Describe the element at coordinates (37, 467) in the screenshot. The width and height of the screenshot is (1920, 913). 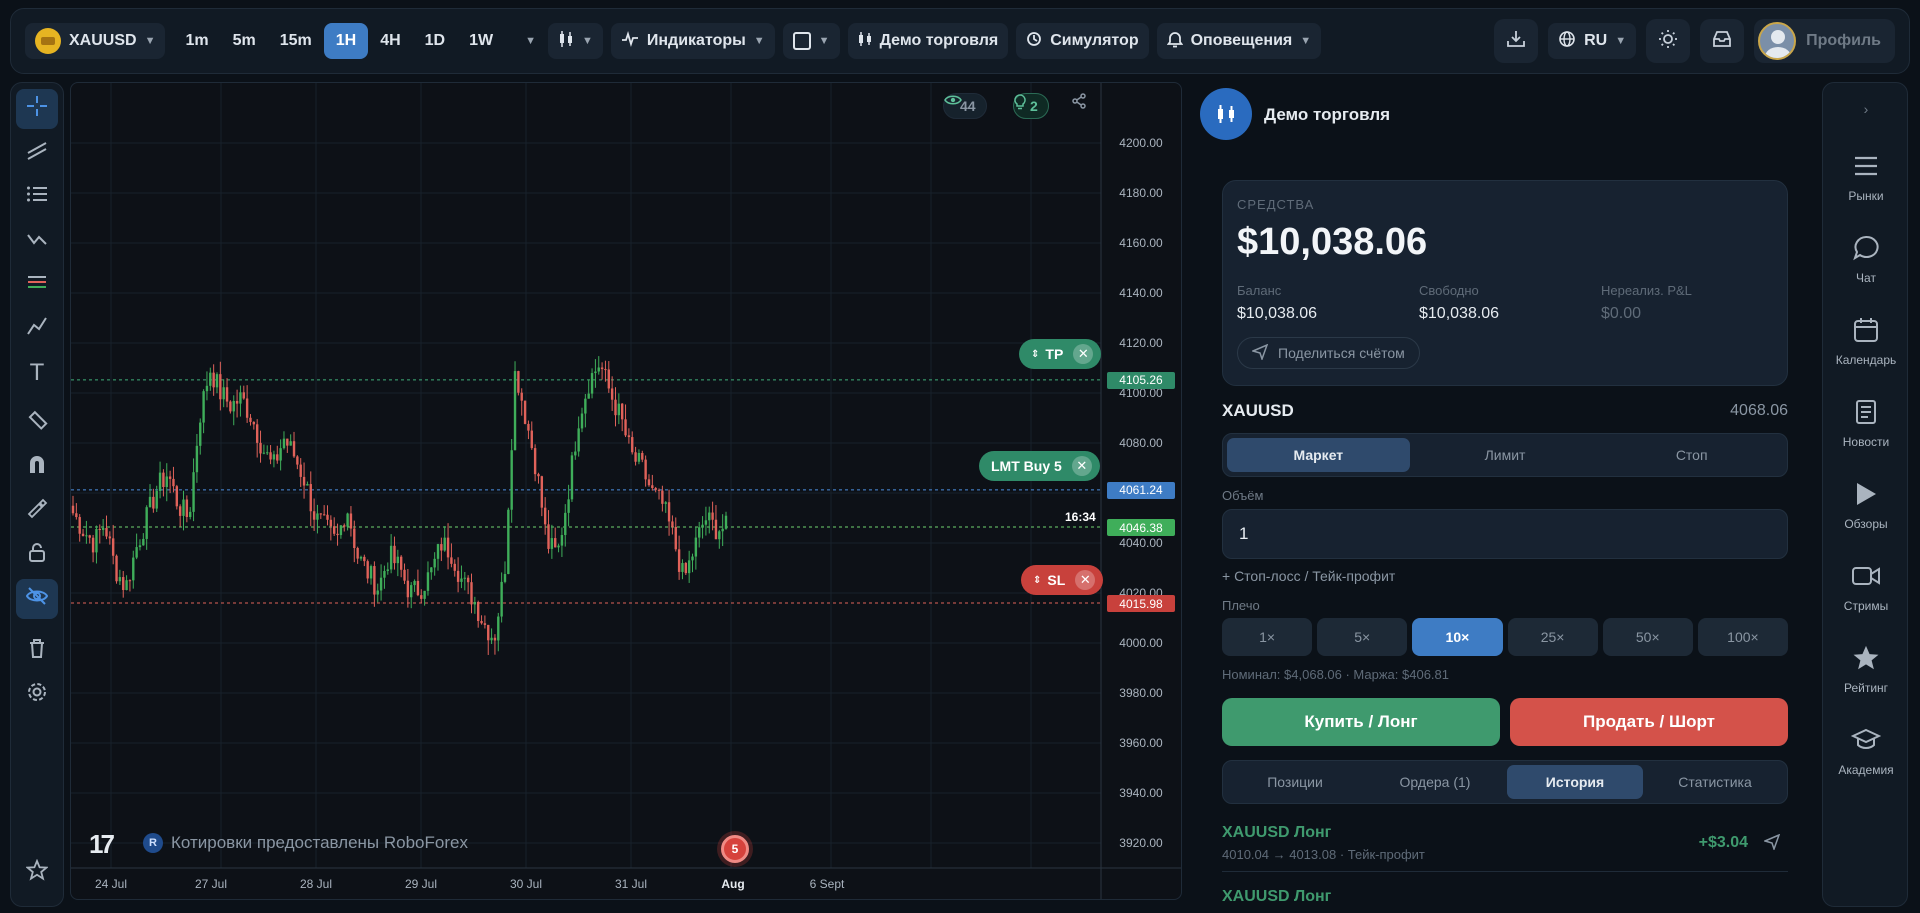
I see `magnet-tool` at that location.